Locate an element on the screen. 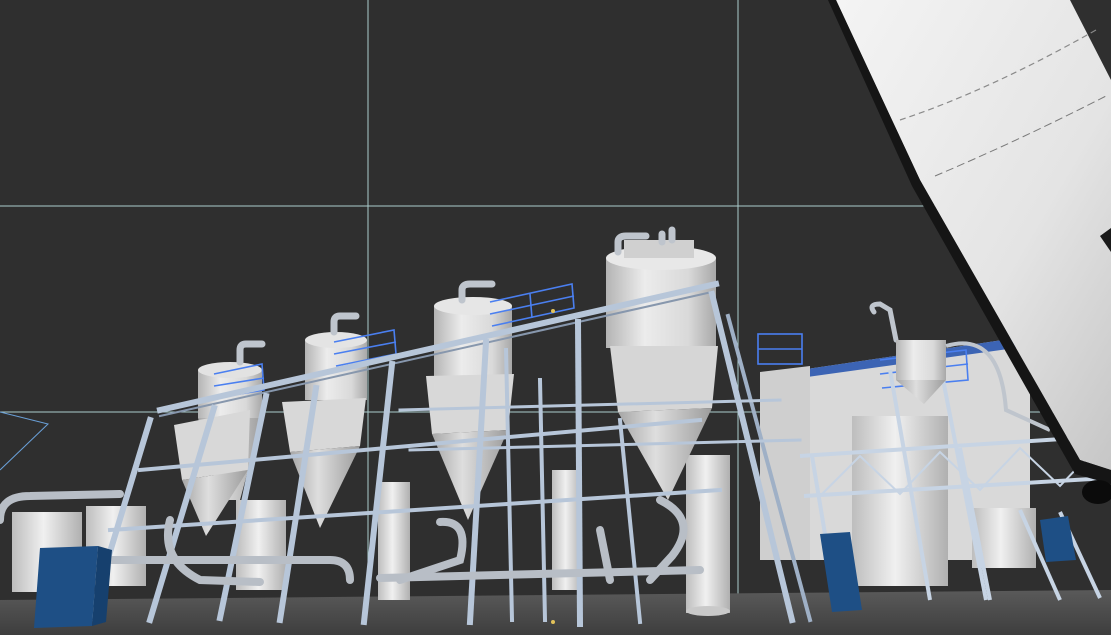  wireframe-outline is located at coordinates (24, 441).